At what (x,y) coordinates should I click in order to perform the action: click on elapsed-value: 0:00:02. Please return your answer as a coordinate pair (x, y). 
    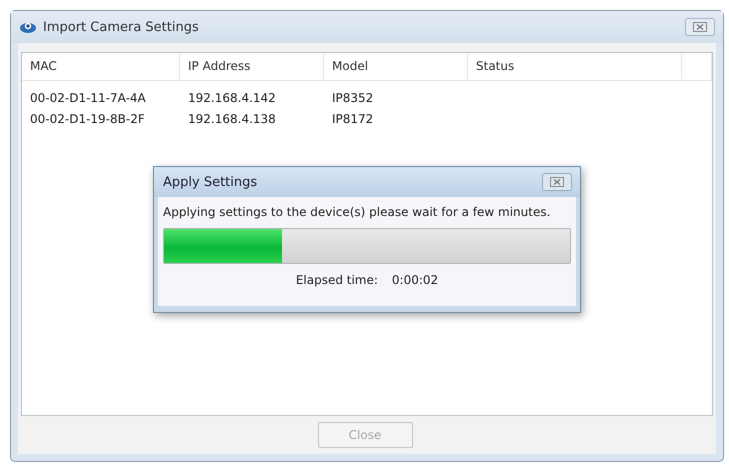
    Looking at the image, I should click on (415, 280).